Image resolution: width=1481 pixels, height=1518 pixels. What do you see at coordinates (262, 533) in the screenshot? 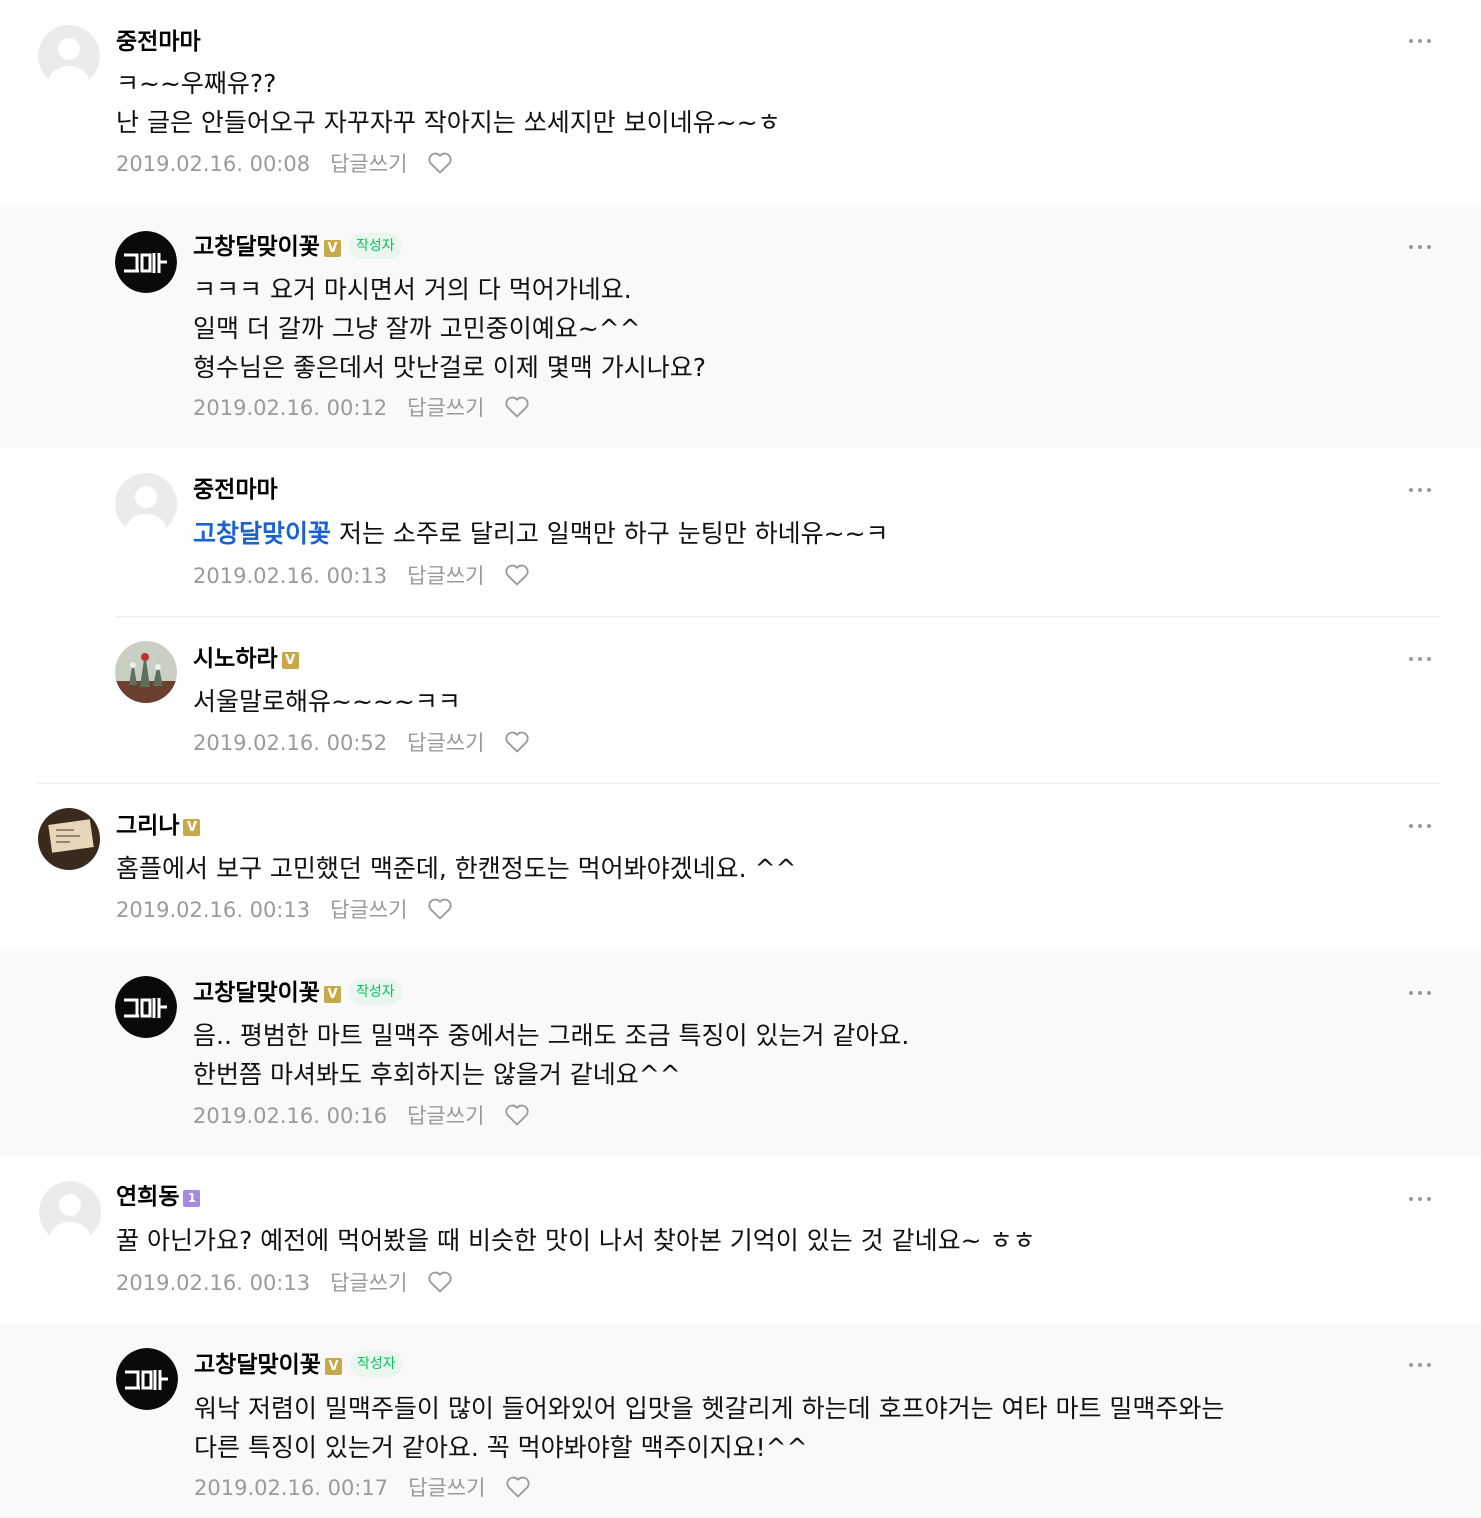
I see `mention-link: 고창달맞이꽃` at bounding box center [262, 533].